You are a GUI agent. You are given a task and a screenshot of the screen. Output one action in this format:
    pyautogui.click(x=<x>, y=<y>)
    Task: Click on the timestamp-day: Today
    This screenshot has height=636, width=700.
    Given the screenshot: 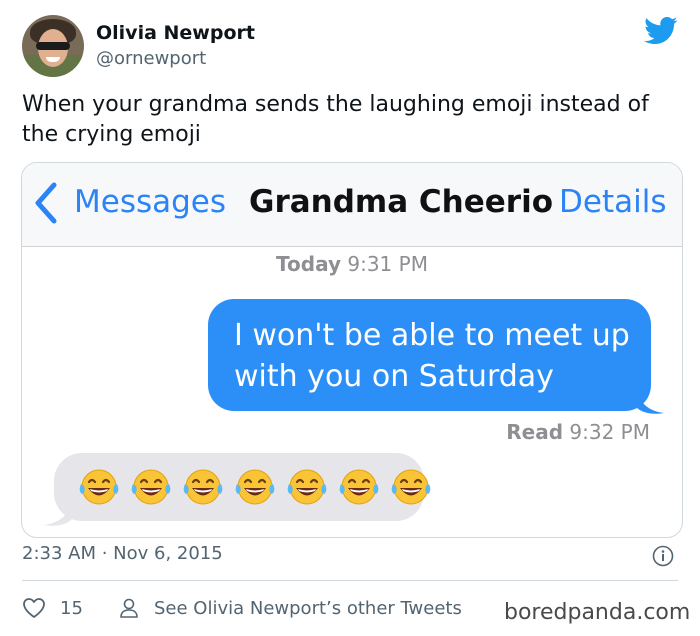 What is the action you would take?
    pyautogui.click(x=308, y=264)
    